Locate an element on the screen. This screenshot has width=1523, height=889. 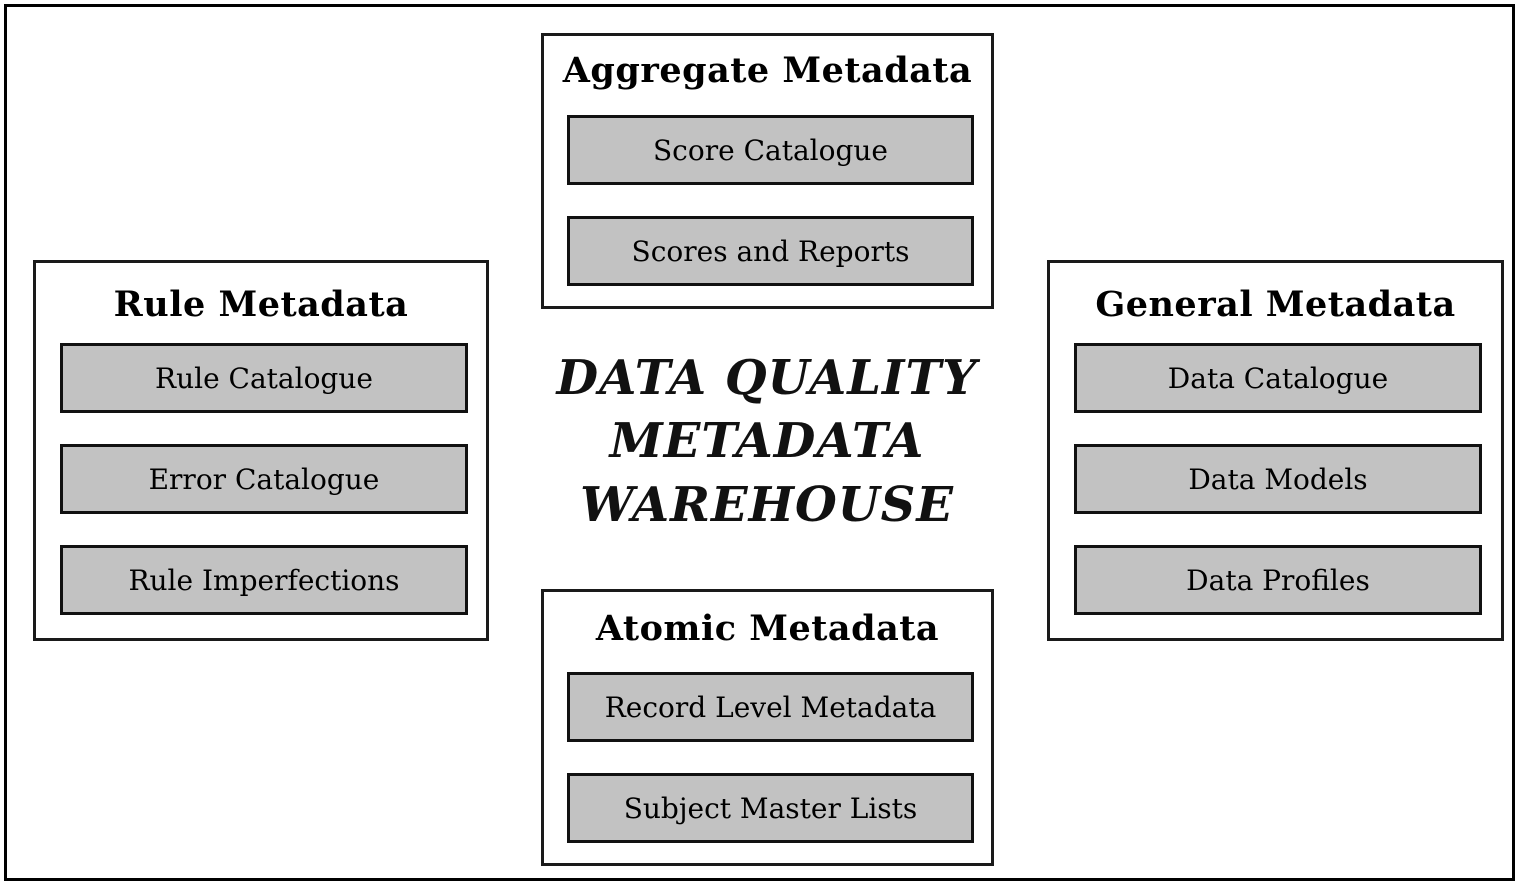
item-data-profiles: Data Profiles is located at coordinates (1278, 580).